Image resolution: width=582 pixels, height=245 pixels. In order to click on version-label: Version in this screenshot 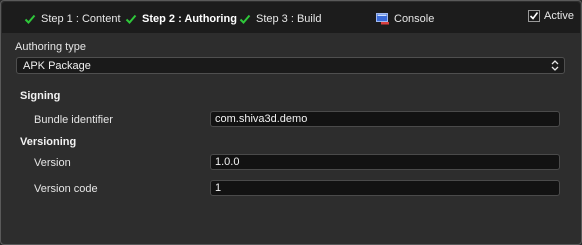, I will do `click(52, 163)`.